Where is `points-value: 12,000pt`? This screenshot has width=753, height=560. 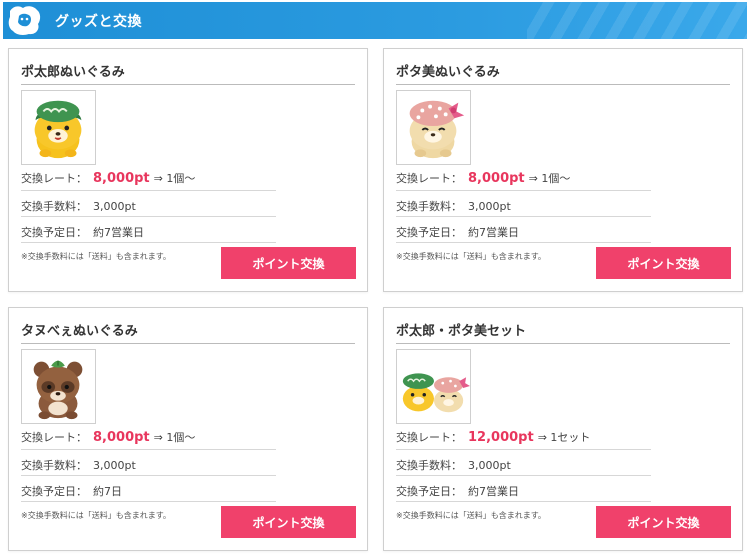 points-value: 12,000pt is located at coordinates (501, 437).